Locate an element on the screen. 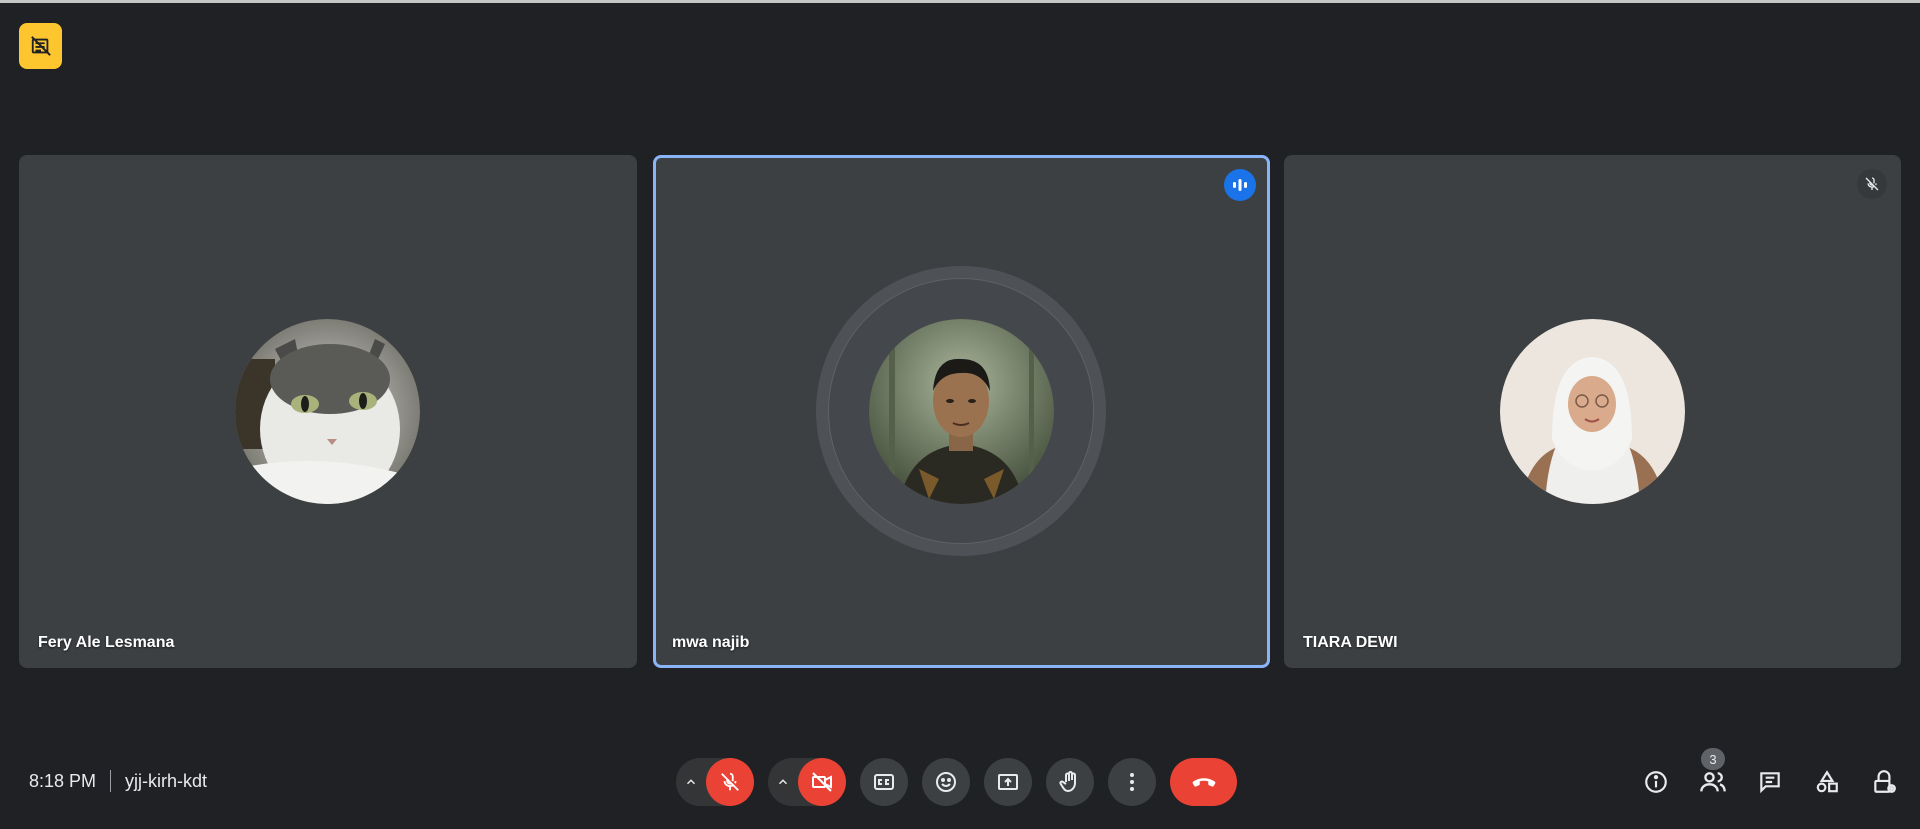 The width and height of the screenshot is (1920, 829). raise-hand-icon is located at coordinates (1070, 782).